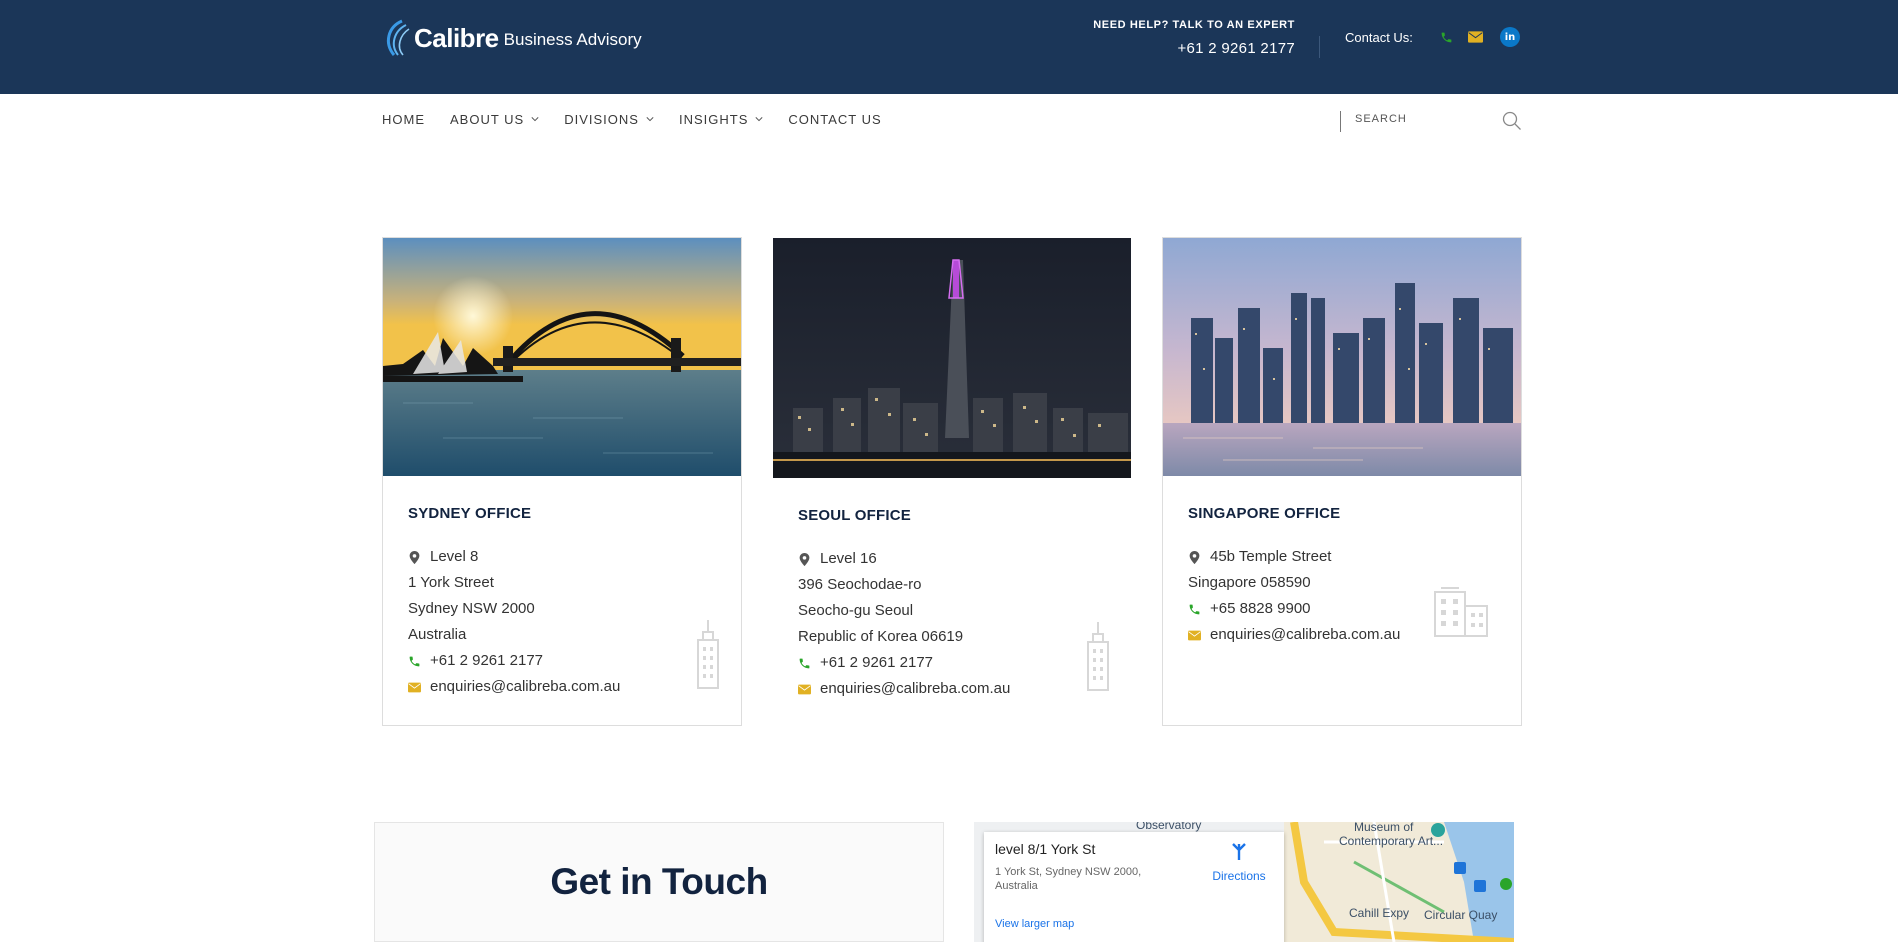 This screenshot has width=1898, height=942. I want to click on nav-contact-us: CONTACT US, so click(834, 119).